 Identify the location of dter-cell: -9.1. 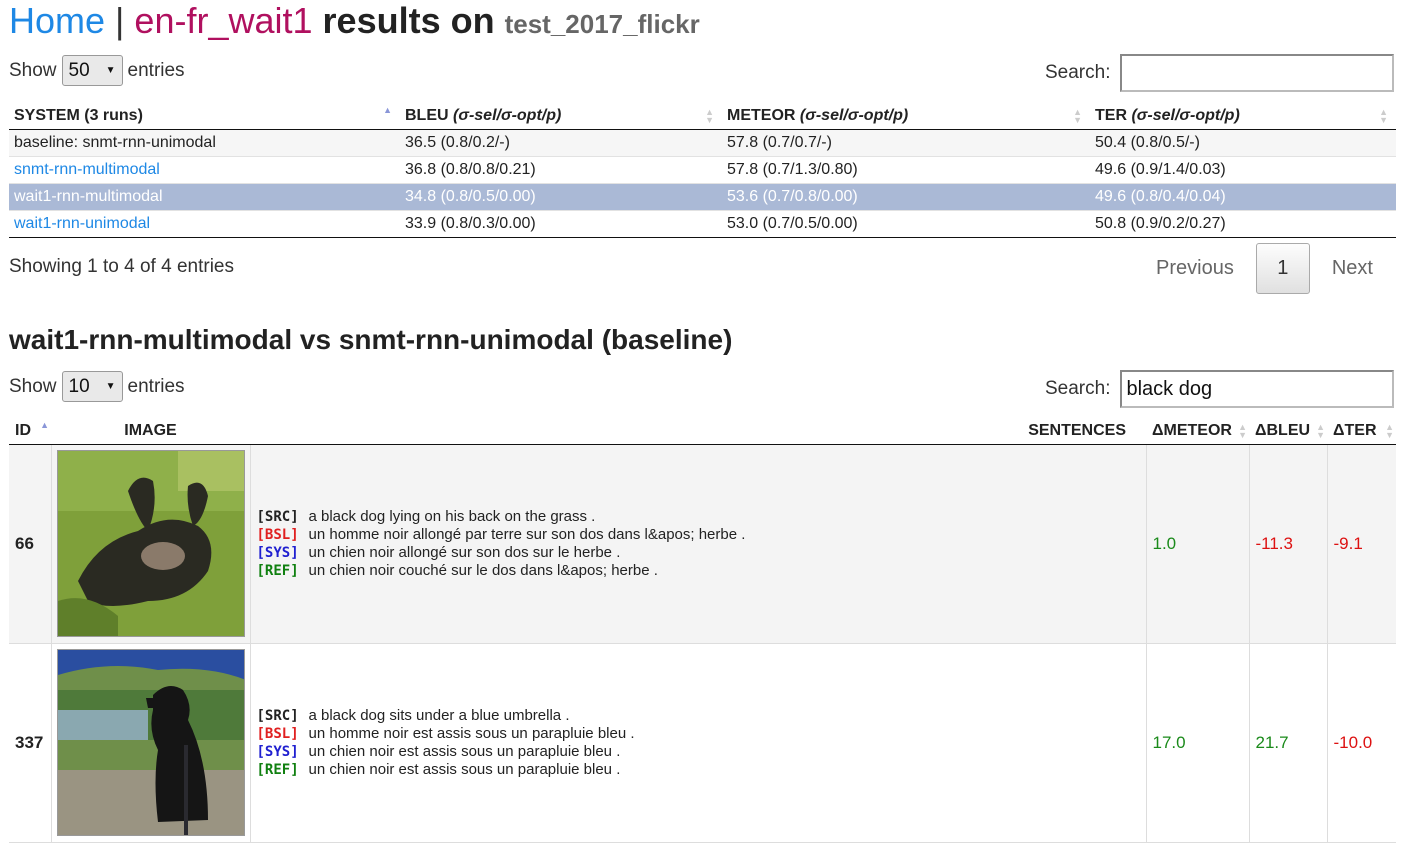
(1361, 544).